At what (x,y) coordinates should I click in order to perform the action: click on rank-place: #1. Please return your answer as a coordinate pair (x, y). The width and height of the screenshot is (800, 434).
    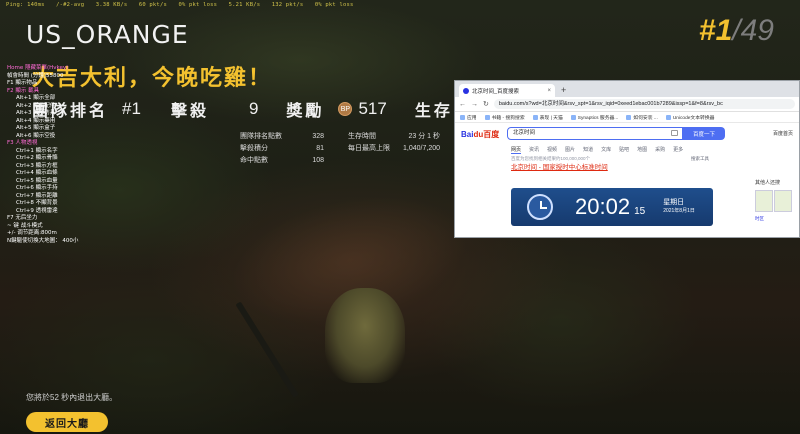
    Looking at the image, I should click on (715, 30).